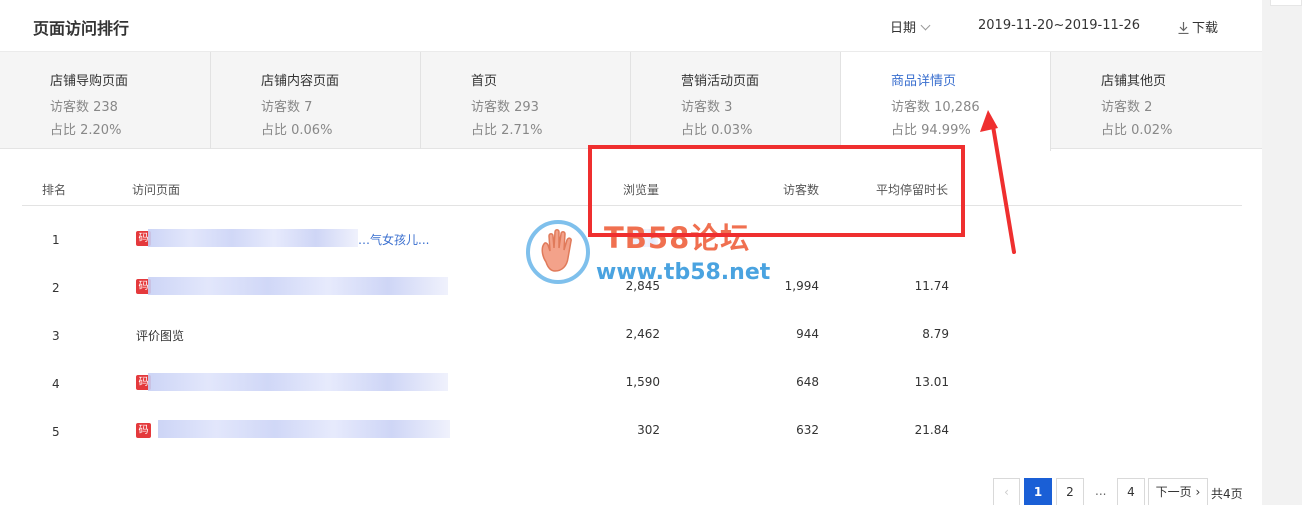 The height and width of the screenshot is (505, 1302). I want to click on row-visitors: 648, so click(807, 382).